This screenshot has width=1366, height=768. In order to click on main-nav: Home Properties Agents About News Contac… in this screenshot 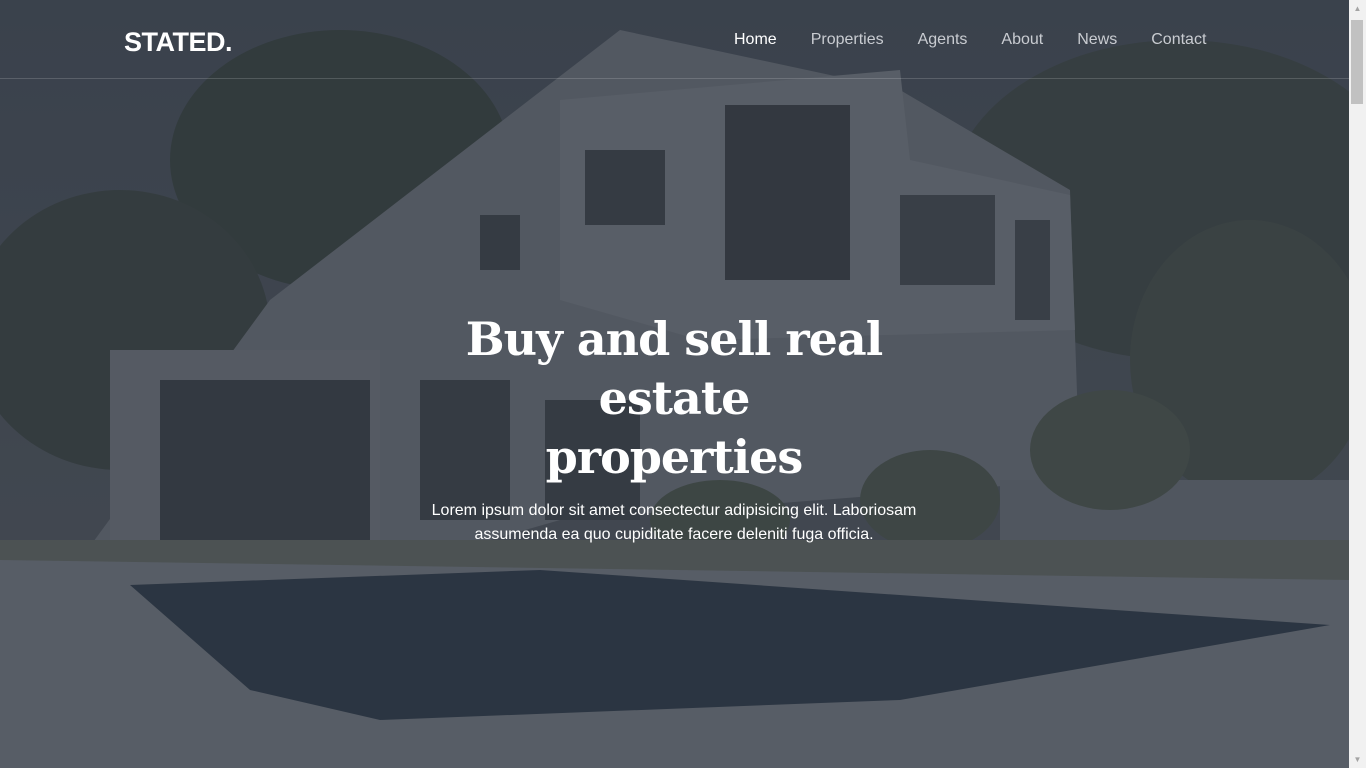, I will do `click(987, 40)`.